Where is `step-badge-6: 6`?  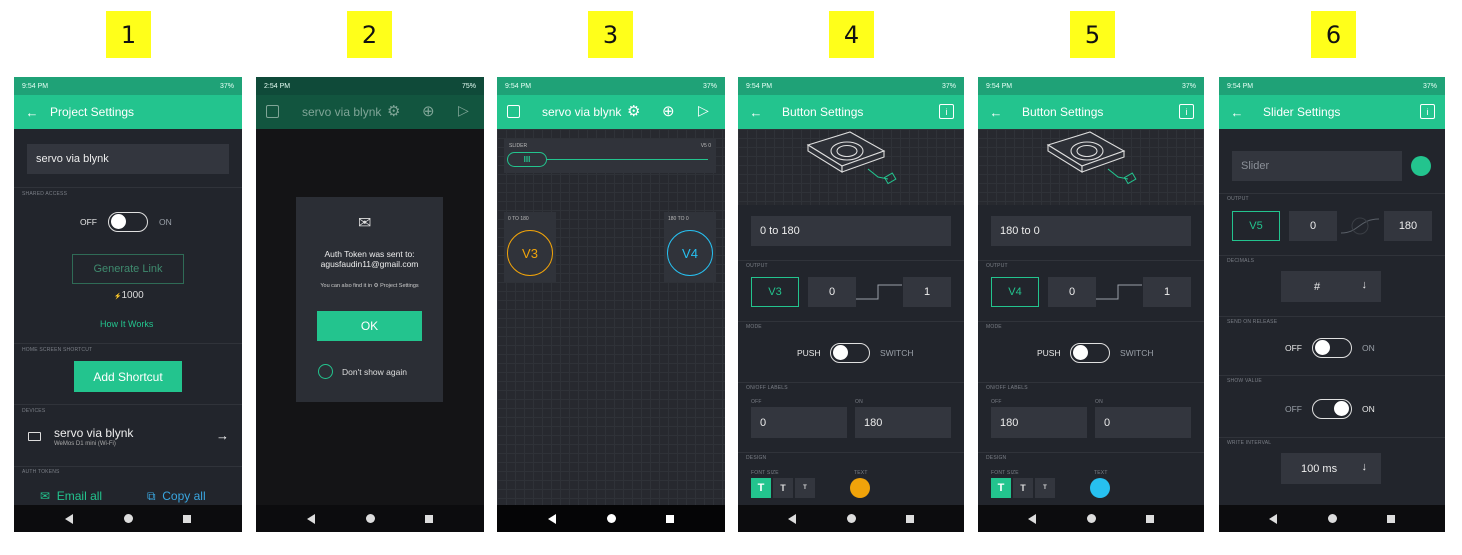 step-badge-6: 6 is located at coordinates (1333, 34).